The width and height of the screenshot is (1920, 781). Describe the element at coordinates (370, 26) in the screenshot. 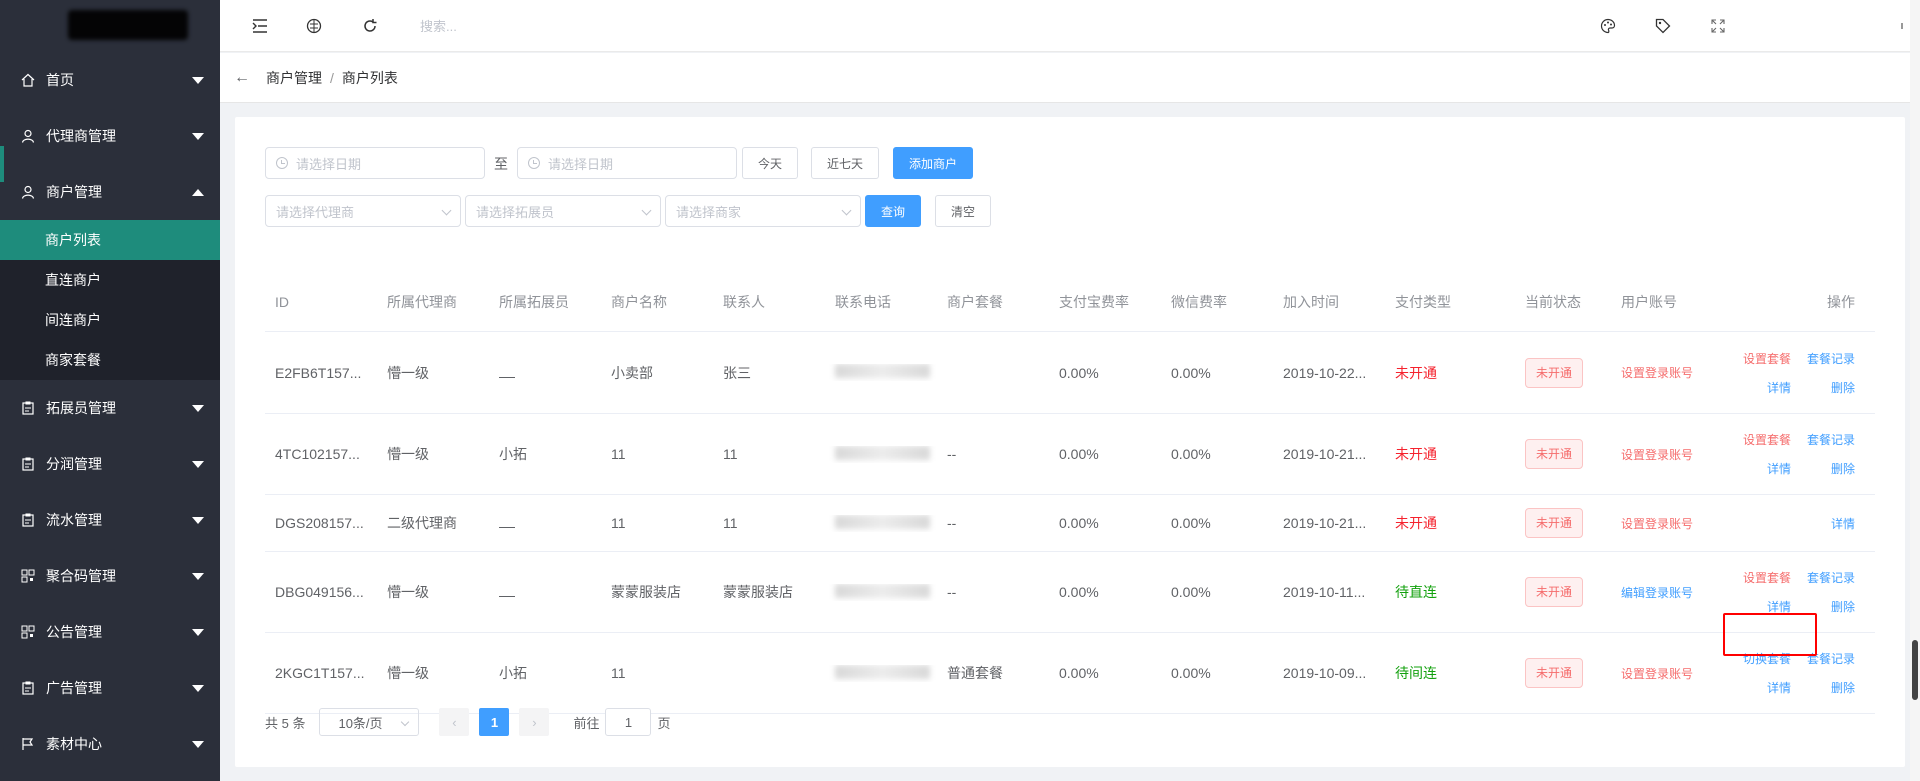

I see `refresh-icon` at that location.